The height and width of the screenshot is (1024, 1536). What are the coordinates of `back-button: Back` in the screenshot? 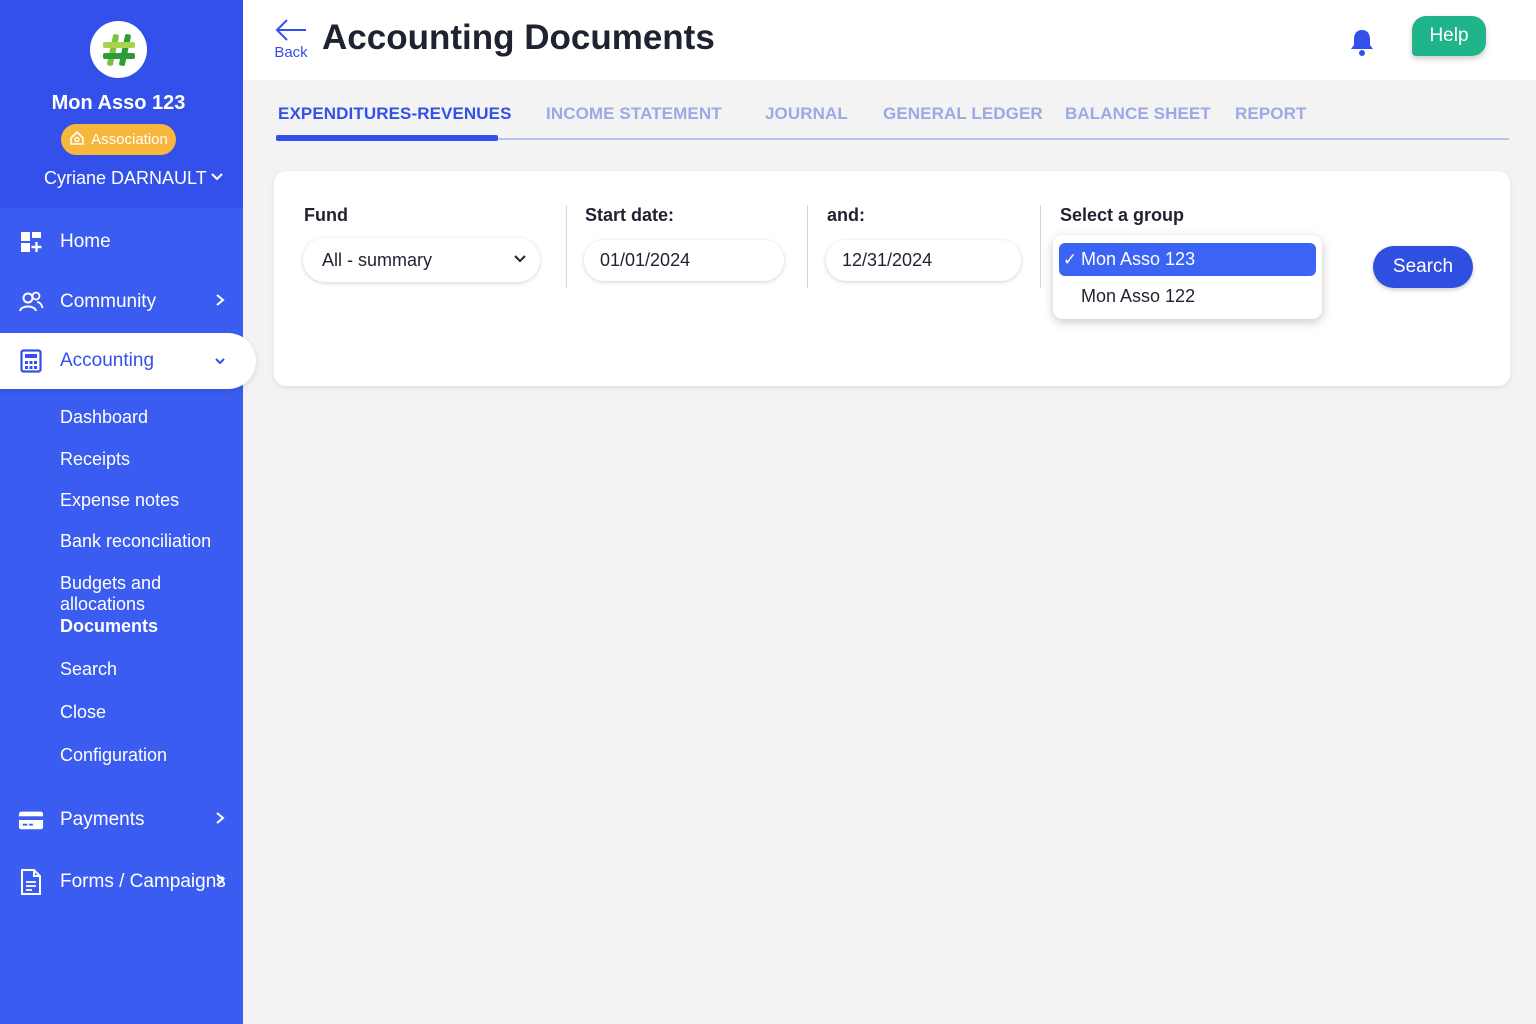 It's located at (291, 39).